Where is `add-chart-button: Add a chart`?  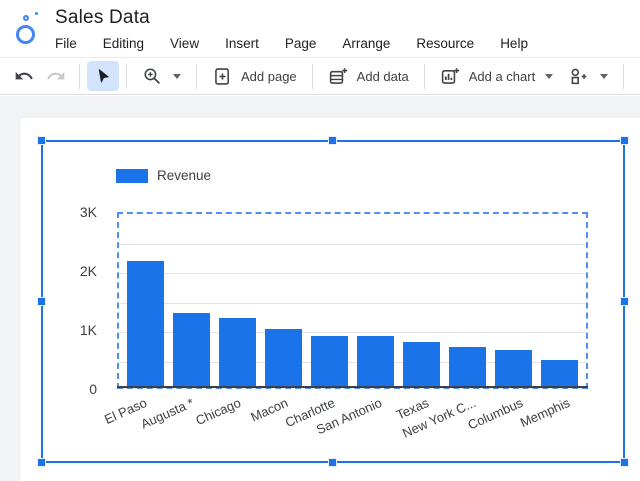 add-chart-button: Add a chart is located at coordinates (497, 76).